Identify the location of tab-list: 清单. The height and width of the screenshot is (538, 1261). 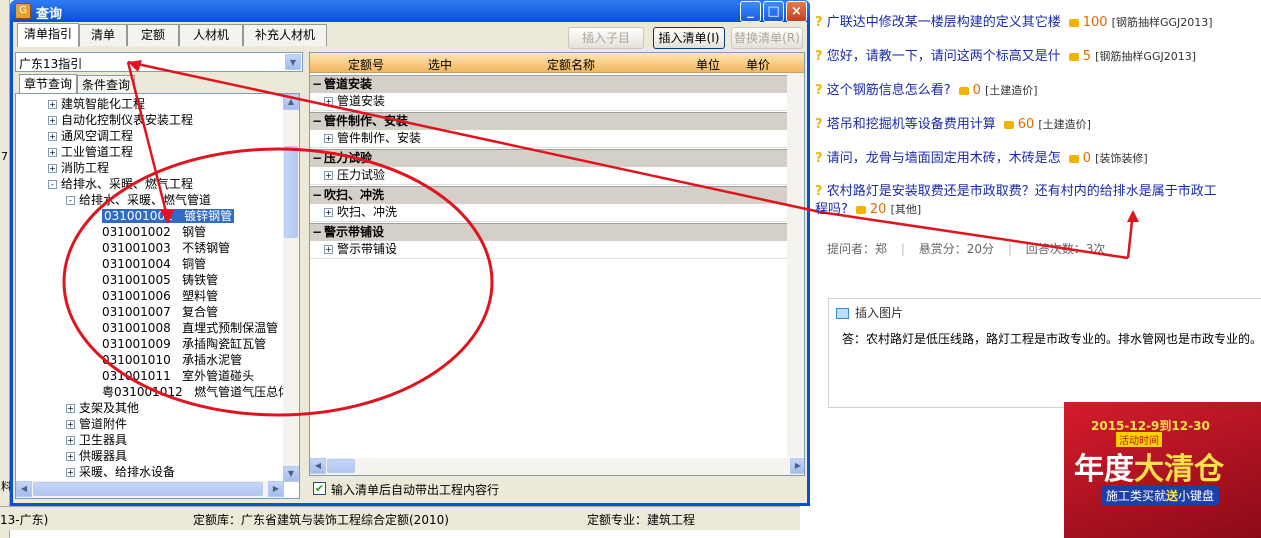
(103, 35).